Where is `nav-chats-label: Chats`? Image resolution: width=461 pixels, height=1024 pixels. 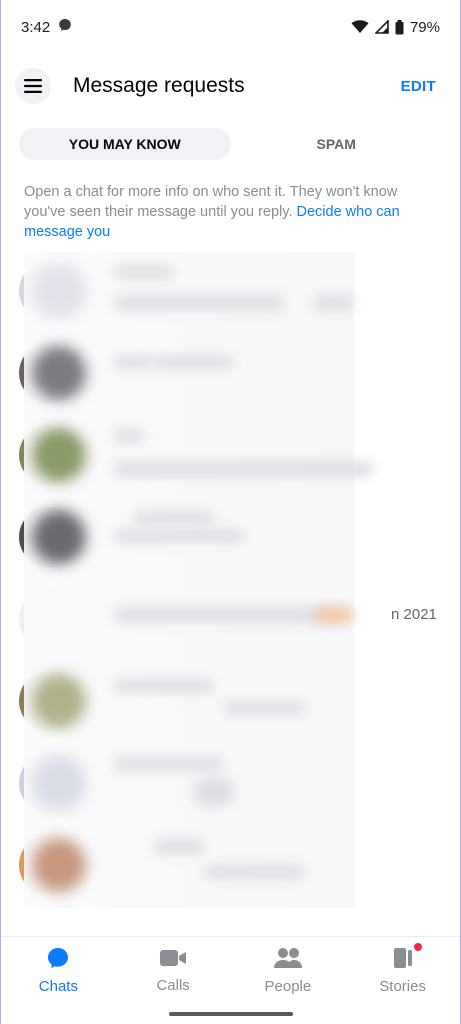 nav-chats-label: Chats is located at coordinates (58, 986).